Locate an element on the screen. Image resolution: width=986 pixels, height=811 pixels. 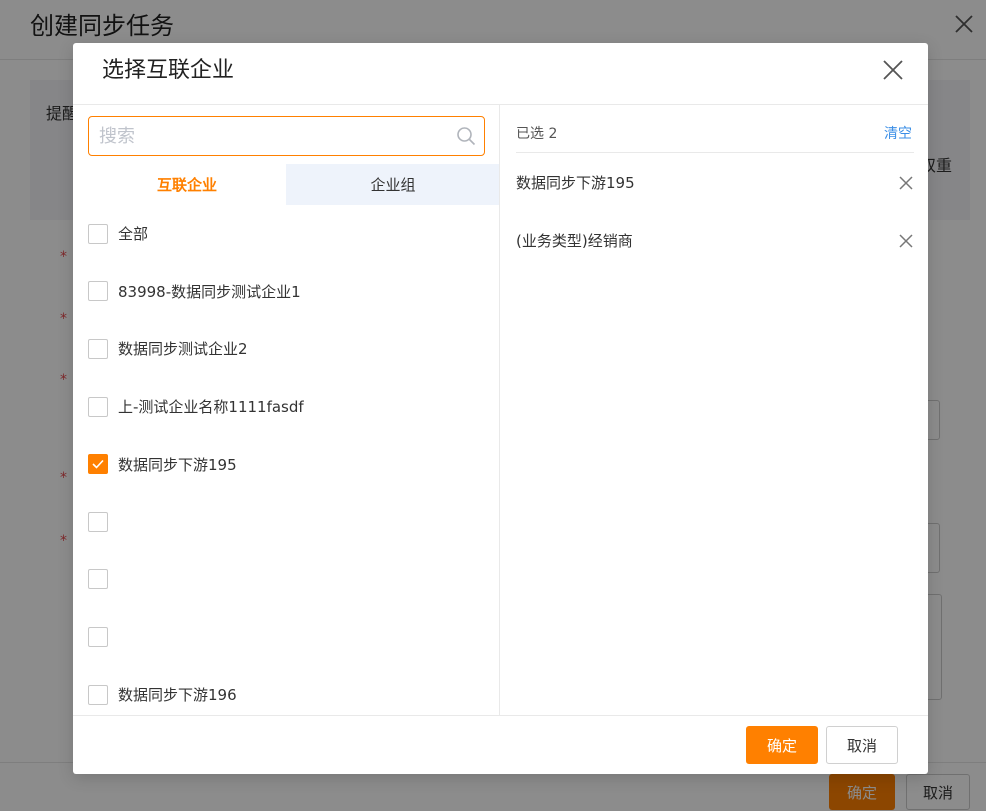
tab-interconnected-enterprise: 互联企业 is located at coordinates (187, 184).